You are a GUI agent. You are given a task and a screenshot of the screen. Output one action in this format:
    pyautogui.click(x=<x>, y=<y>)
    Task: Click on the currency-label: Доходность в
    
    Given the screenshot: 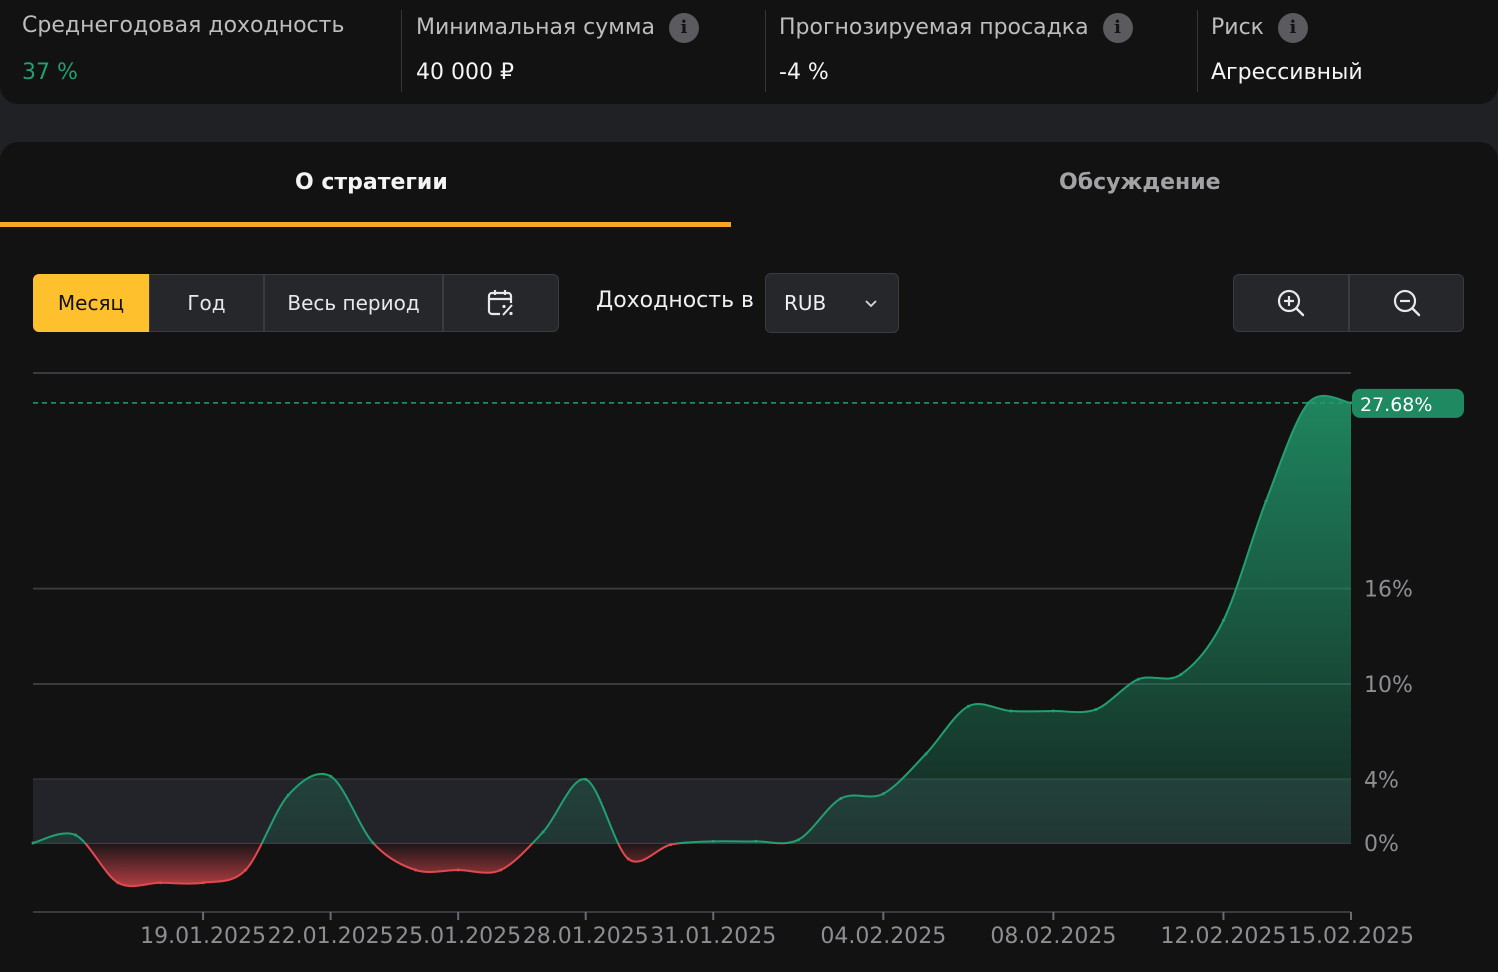 What is the action you would take?
    pyautogui.click(x=675, y=300)
    